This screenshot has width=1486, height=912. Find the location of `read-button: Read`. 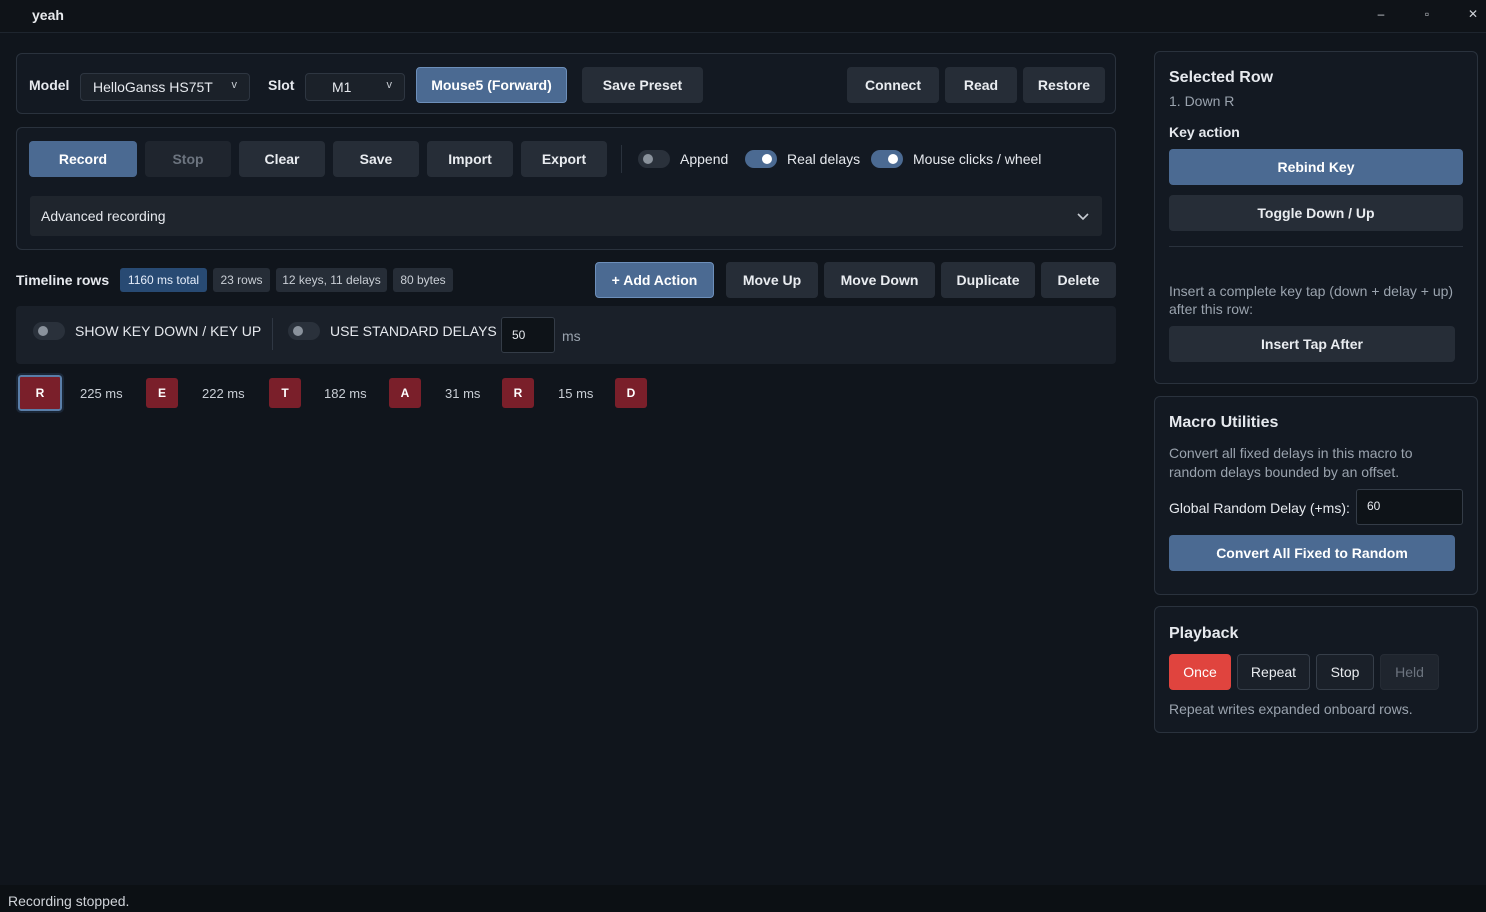

read-button: Read is located at coordinates (981, 85).